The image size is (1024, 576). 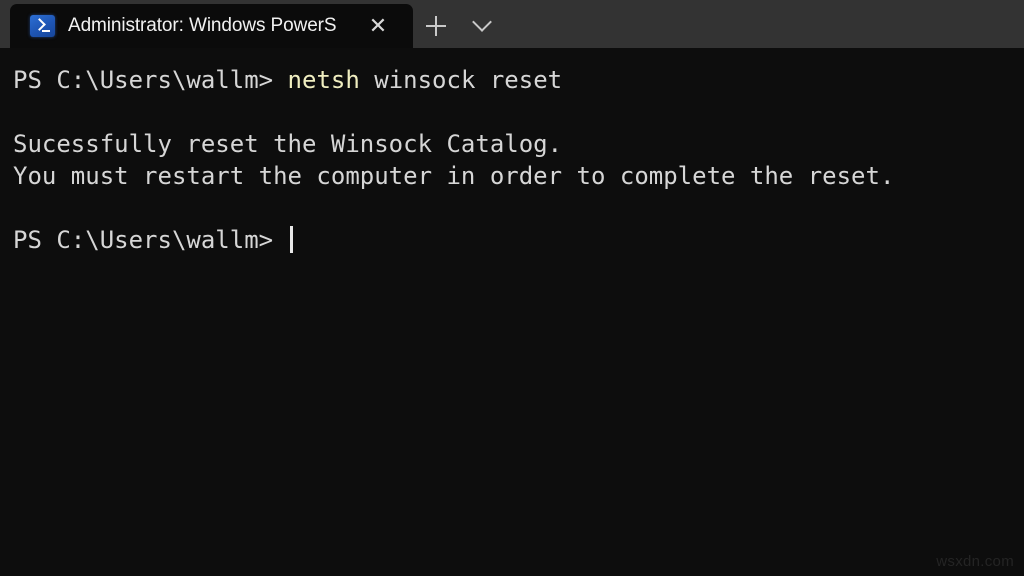 I want to click on close-icon: ✕, so click(x=378, y=26).